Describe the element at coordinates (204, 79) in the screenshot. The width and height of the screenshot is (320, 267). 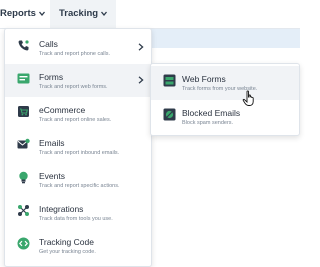
I see `submenu-item-title: Web Forms` at that location.